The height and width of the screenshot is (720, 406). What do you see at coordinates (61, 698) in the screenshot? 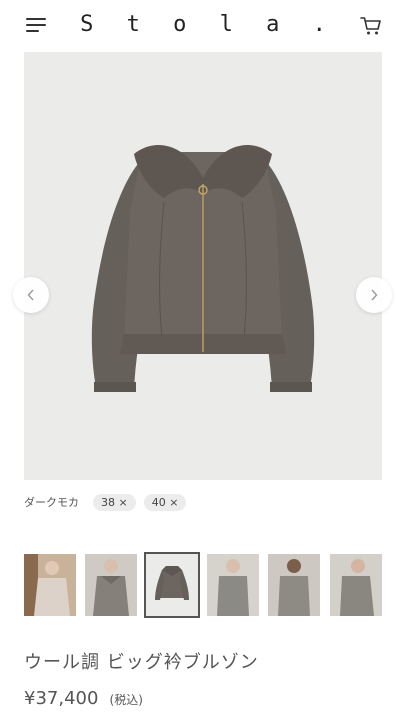
I see `product-price: ¥37,400` at bounding box center [61, 698].